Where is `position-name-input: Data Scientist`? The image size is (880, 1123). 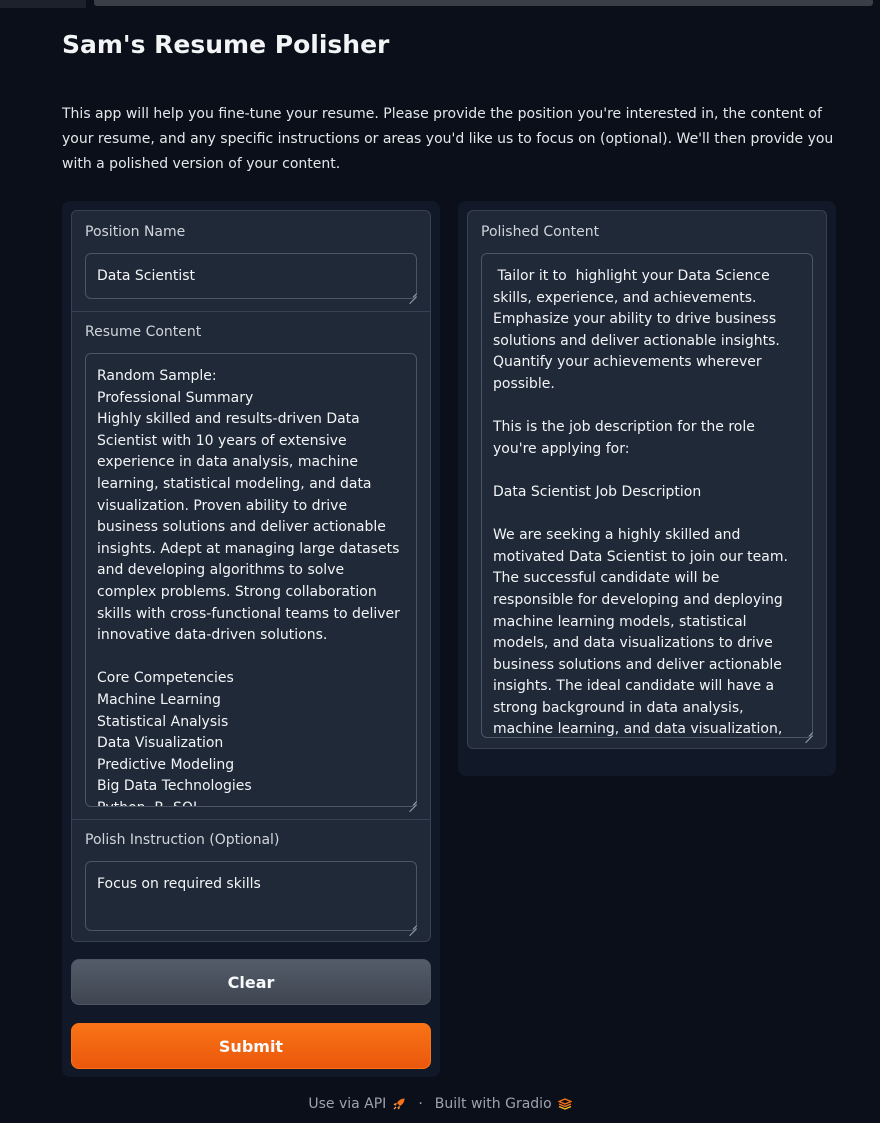
position-name-input: Data Scientist is located at coordinates (251, 276).